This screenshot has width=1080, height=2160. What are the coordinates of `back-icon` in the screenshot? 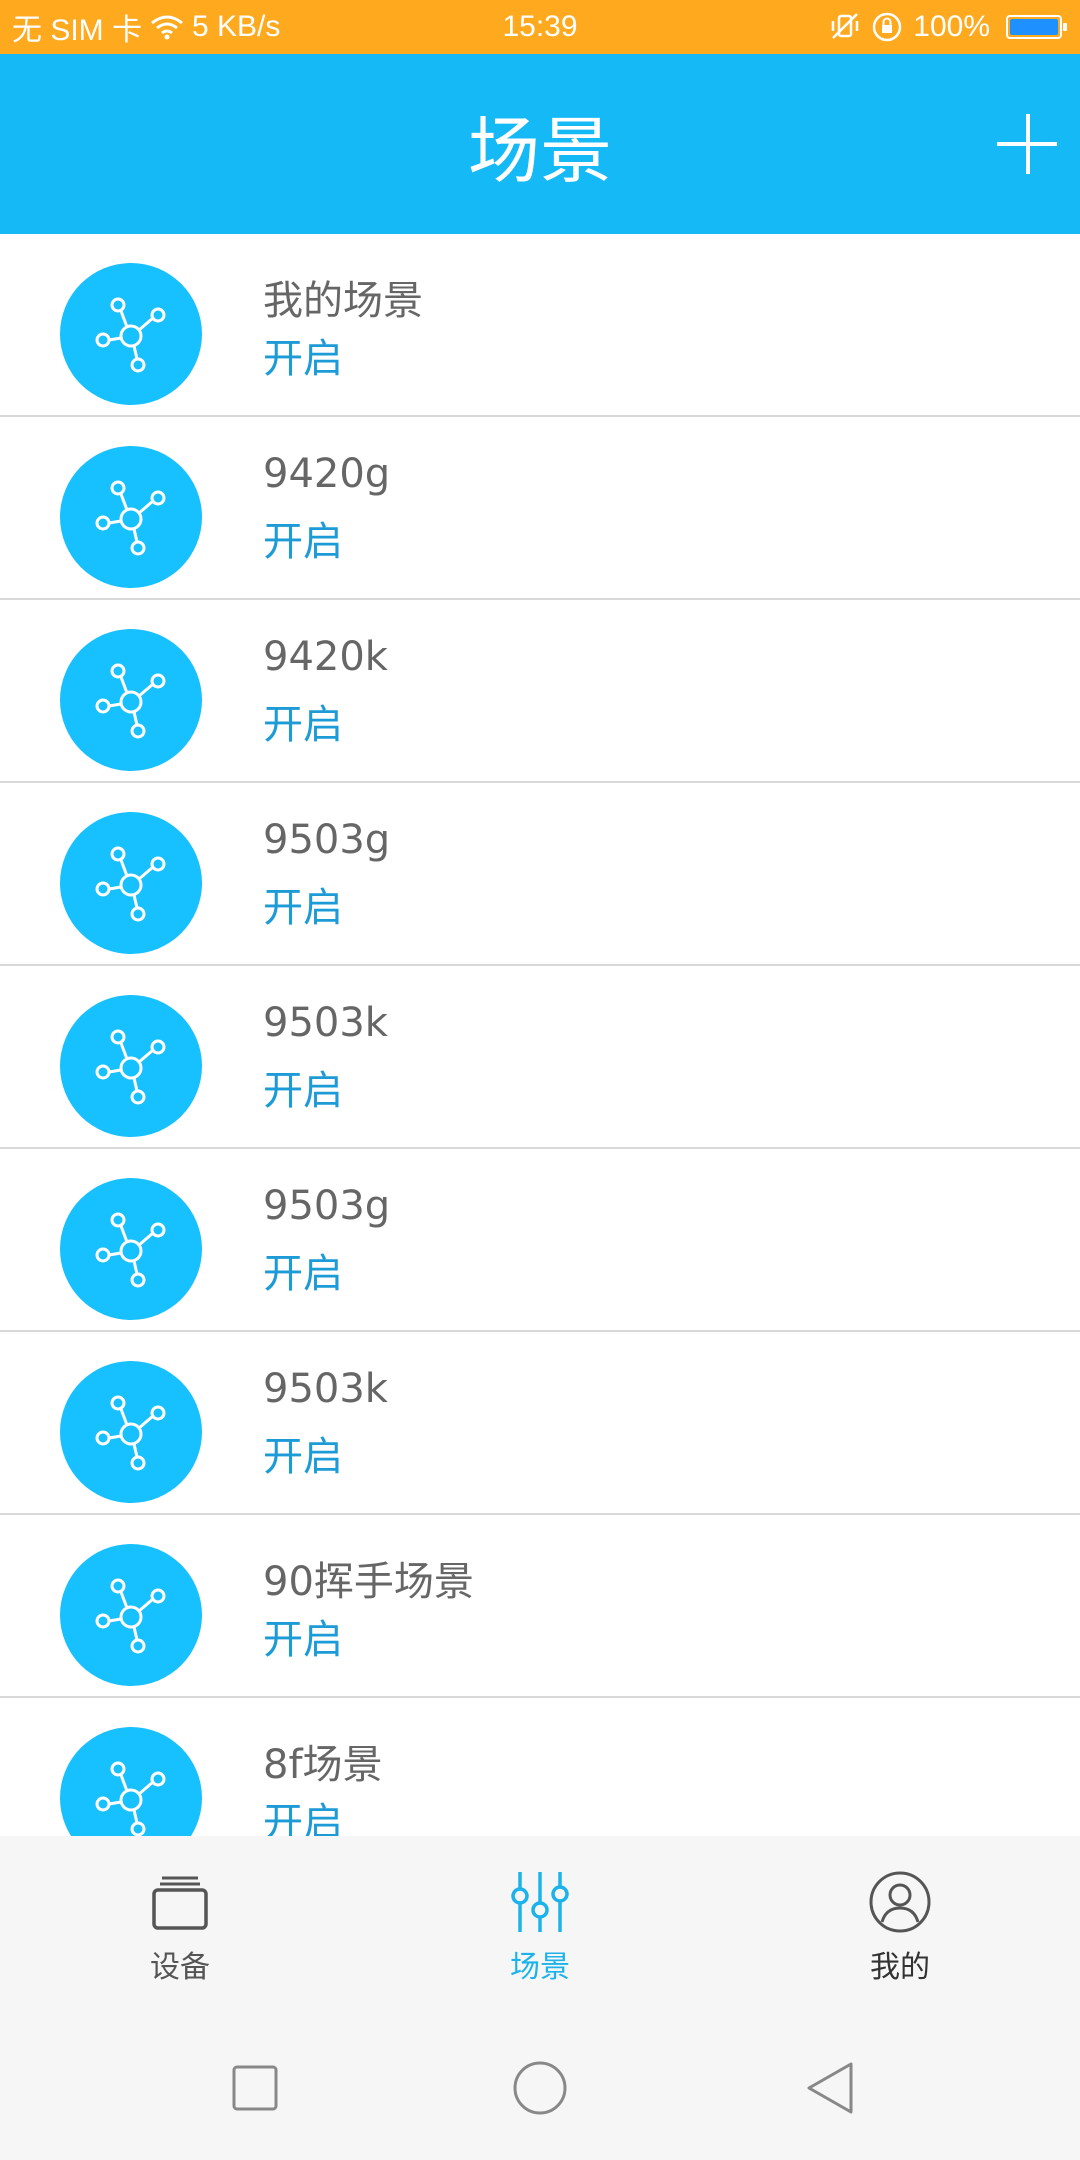 It's located at (831, 2088).